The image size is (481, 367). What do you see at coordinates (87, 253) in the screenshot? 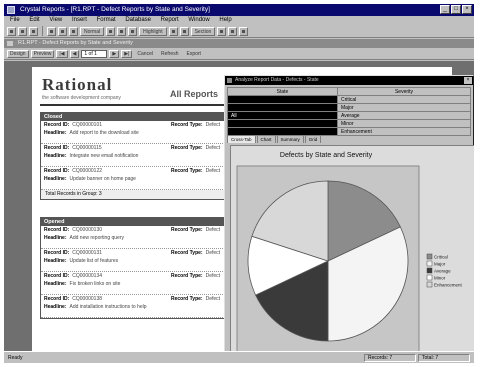
I see `record-id: CQ00000131` at bounding box center [87, 253].